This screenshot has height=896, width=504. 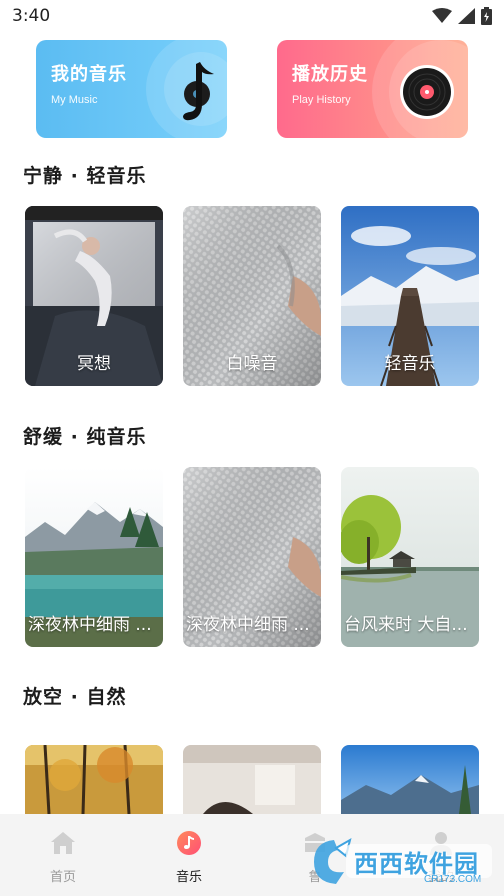 What do you see at coordinates (188, 877) in the screenshot?
I see `nav-label-music: 音乐` at bounding box center [188, 877].